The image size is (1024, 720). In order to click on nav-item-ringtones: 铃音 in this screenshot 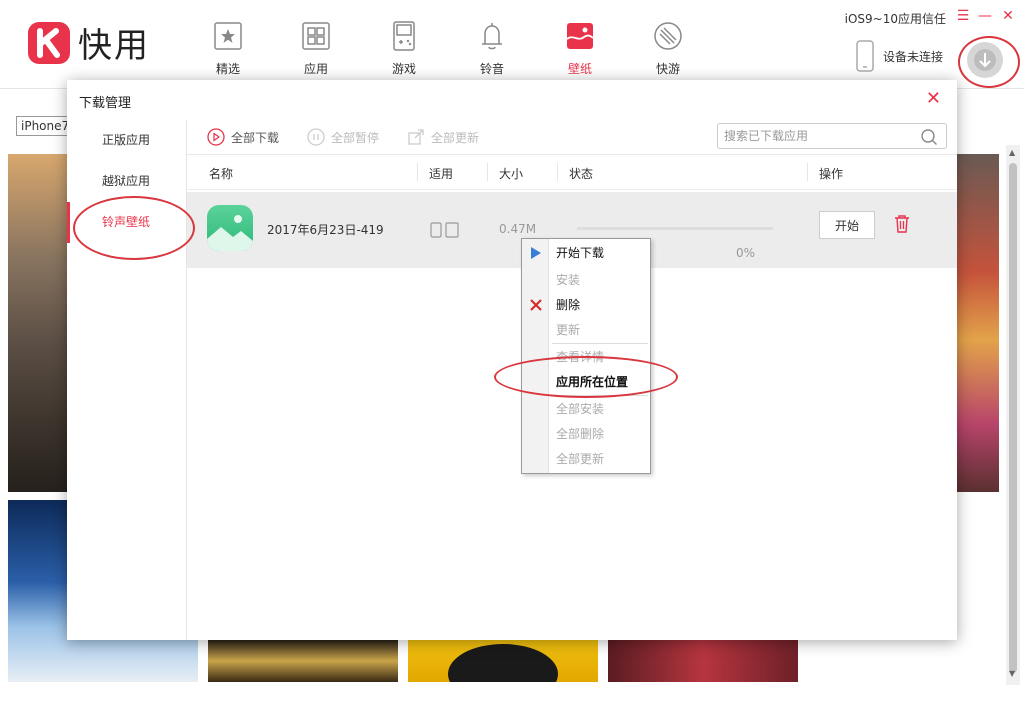, I will do `click(492, 44)`.